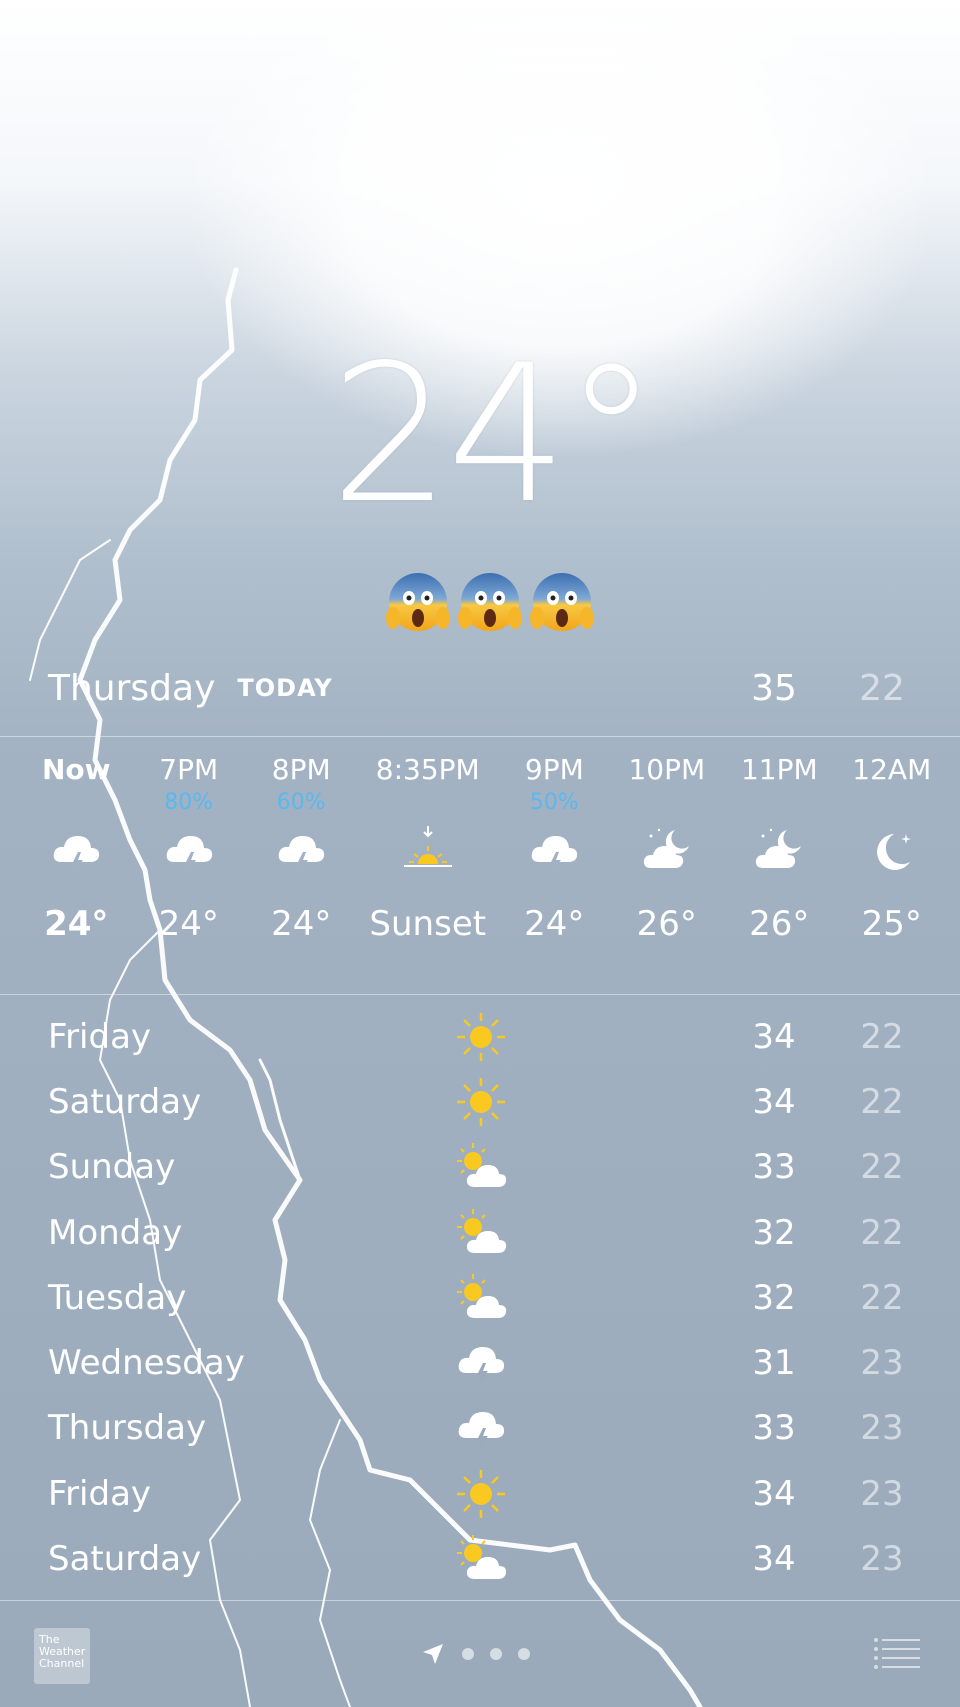 The height and width of the screenshot is (1707, 960). What do you see at coordinates (76, 769) in the screenshot?
I see `hour-time: Now` at bounding box center [76, 769].